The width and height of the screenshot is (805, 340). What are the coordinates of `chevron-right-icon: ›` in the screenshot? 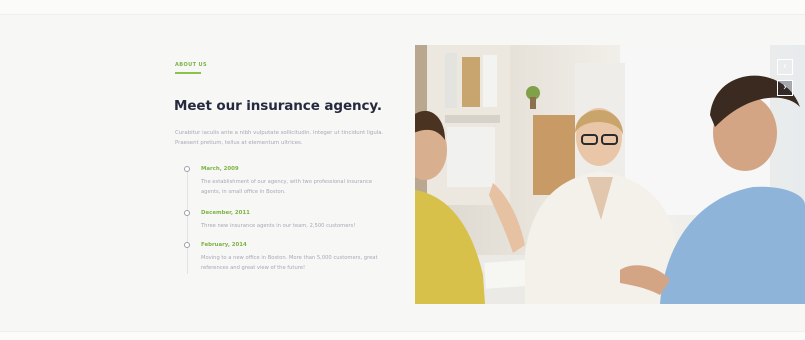 It's located at (785, 87).